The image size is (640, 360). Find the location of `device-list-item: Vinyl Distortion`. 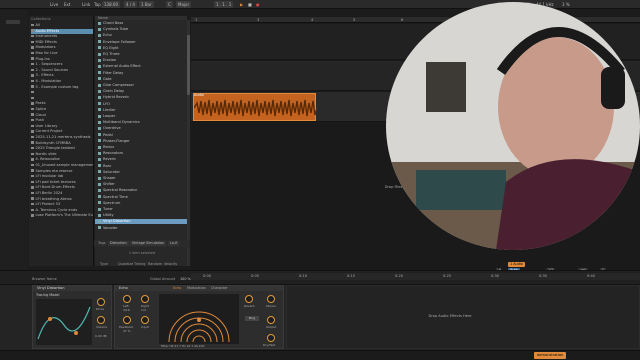

device-list-item: Vinyl Distortion is located at coordinates (141, 222).